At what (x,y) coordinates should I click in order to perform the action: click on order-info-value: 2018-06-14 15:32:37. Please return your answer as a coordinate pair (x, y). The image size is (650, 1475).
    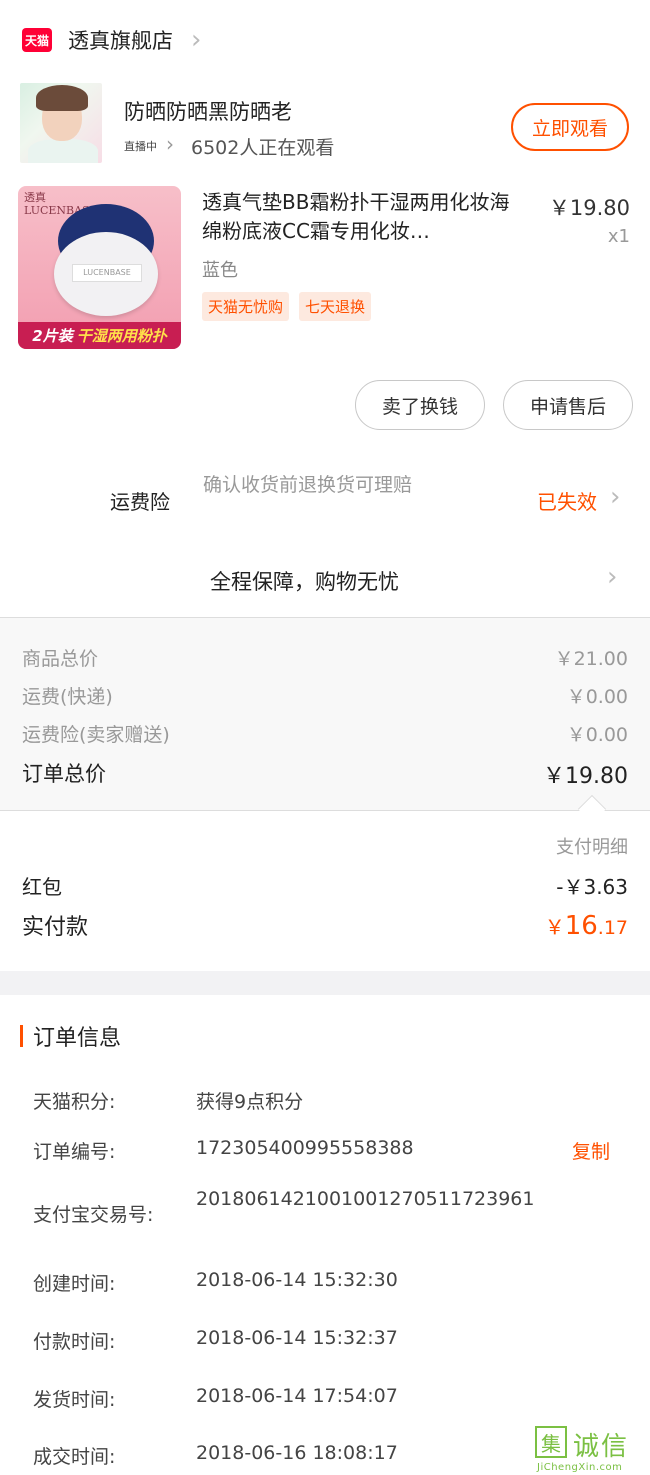
    Looking at the image, I should click on (297, 1338).